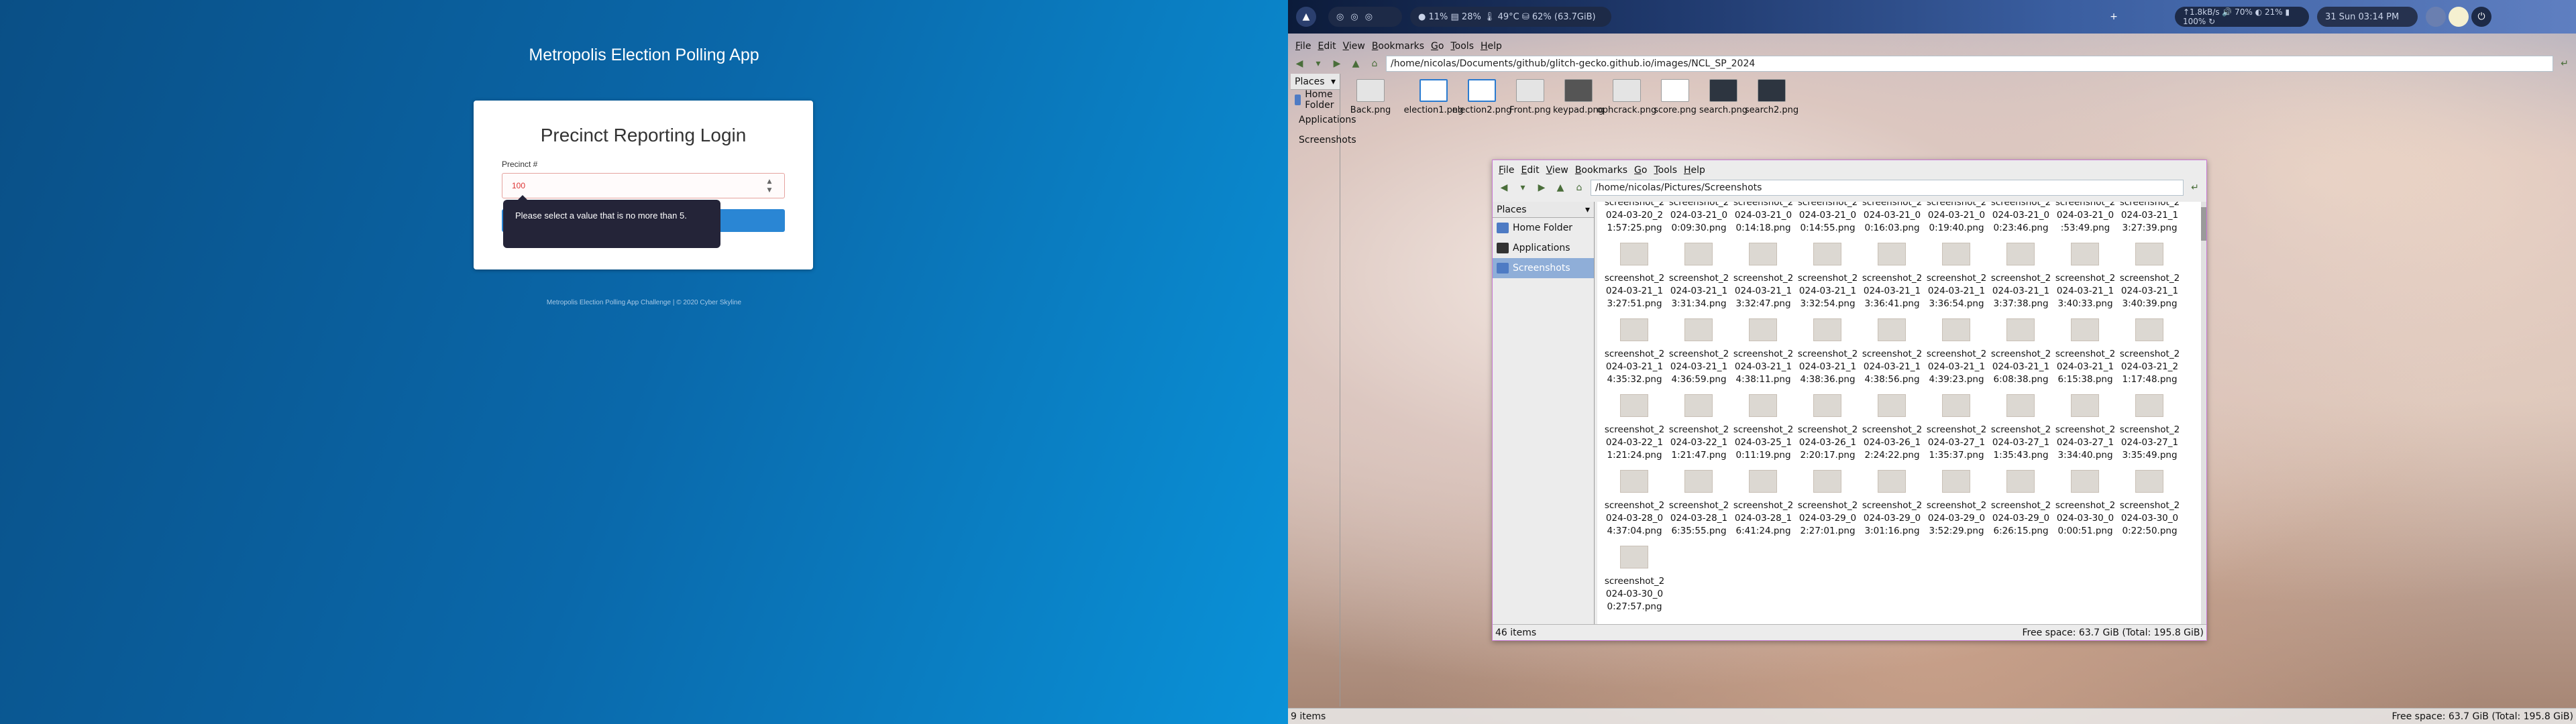 The image size is (2576, 724). I want to click on menu-bookmarks: Bookmarks, so click(1398, 46).